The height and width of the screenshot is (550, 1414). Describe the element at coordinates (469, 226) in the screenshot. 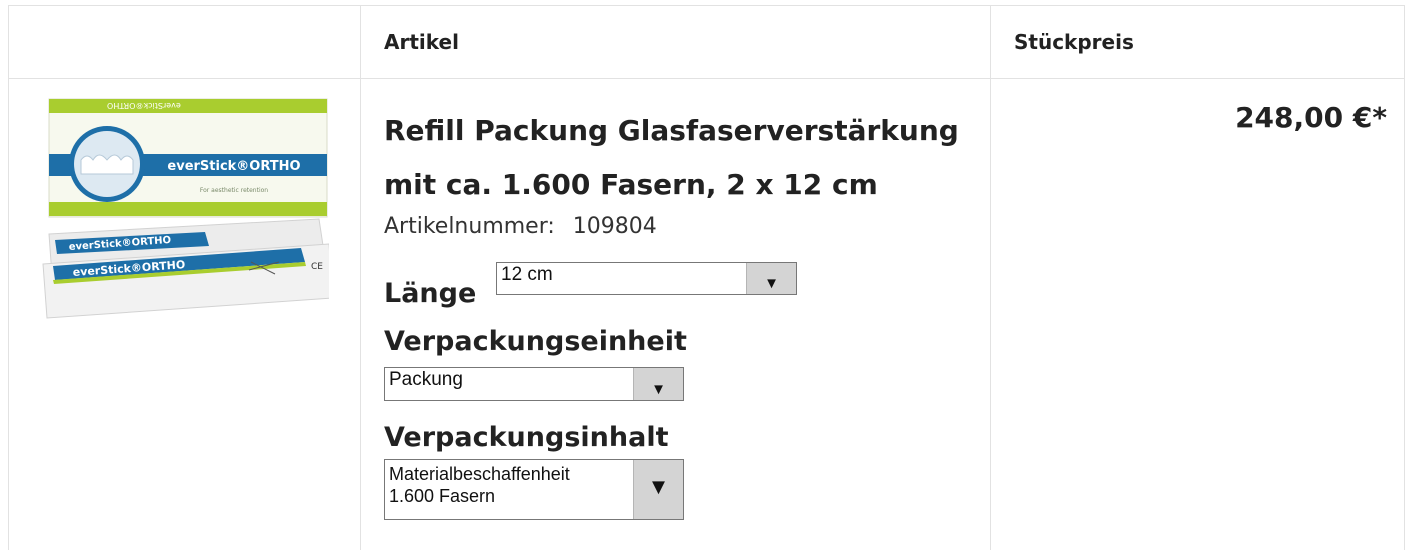

I see `article-number-label: Artikelnummer:` at that location.